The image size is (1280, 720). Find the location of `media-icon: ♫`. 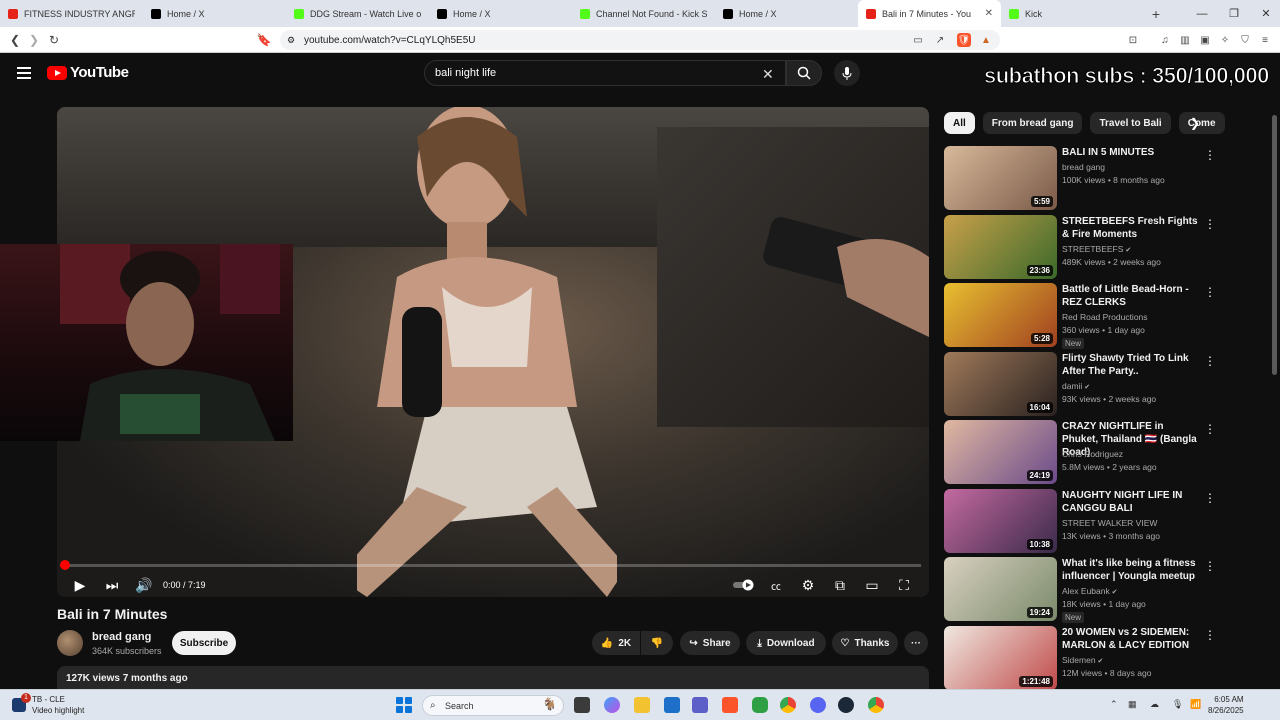

media-icon: ♫ is located at coordinates (1165, 40).